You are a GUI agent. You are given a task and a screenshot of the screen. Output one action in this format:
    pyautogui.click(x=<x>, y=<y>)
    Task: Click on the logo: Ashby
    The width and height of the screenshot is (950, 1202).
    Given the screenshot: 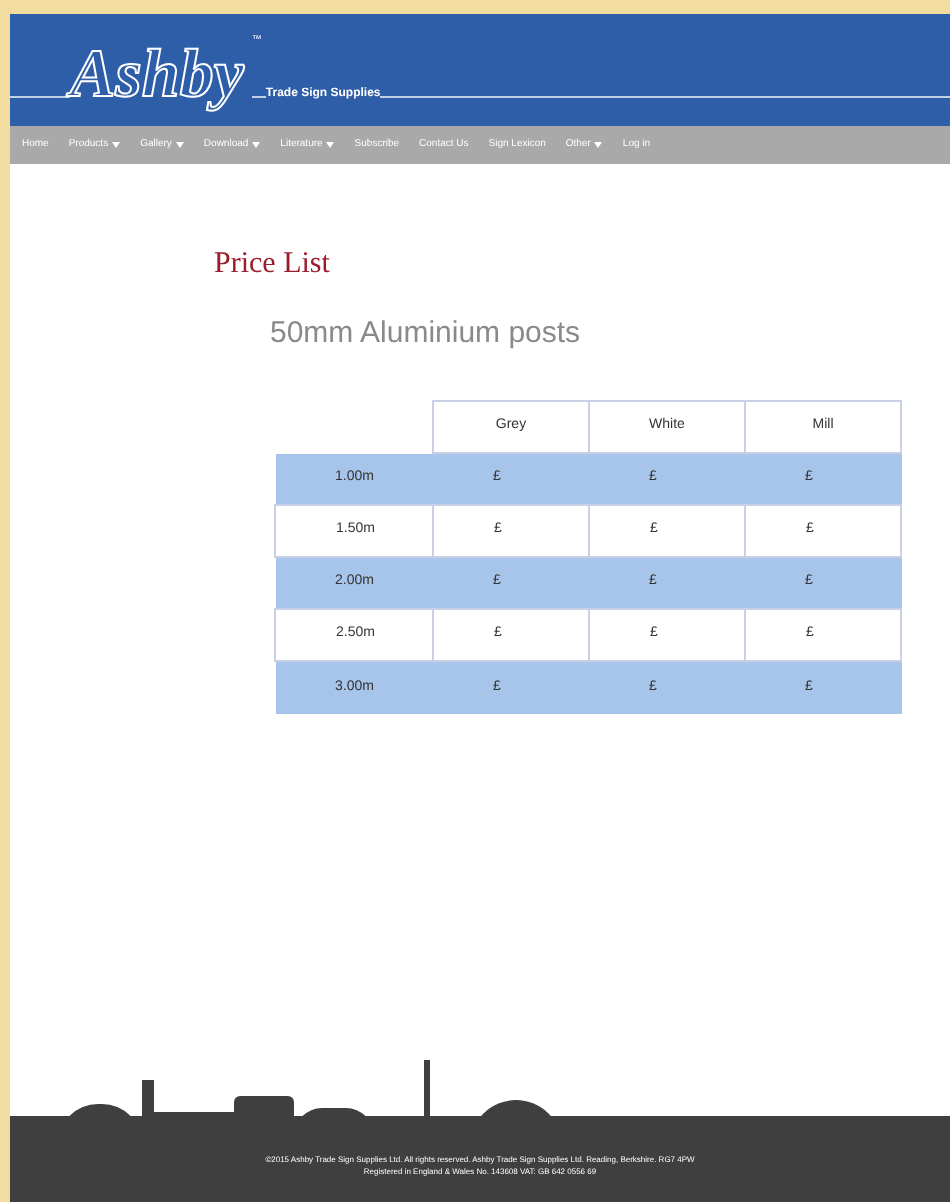 What is the action you would take?
    pyautogui.click(x=161, y=76)
    